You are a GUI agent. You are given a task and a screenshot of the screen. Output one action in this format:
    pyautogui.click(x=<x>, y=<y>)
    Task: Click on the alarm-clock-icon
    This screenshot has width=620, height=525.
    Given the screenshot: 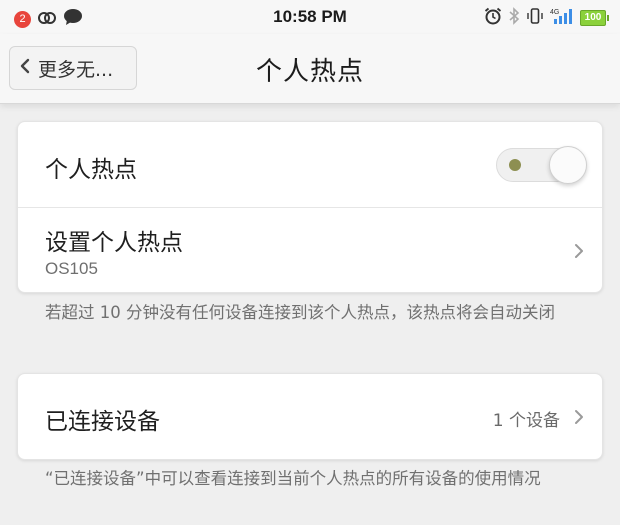 What is the action you would take?
    pyautogui.click(x=493, y=18)
    